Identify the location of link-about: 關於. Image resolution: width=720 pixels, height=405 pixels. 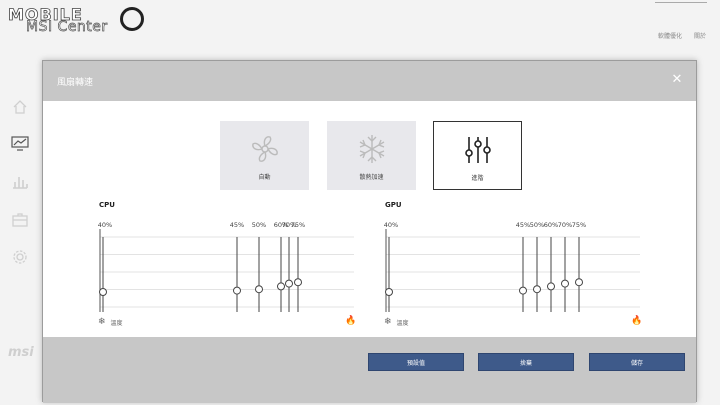
(700, 36).